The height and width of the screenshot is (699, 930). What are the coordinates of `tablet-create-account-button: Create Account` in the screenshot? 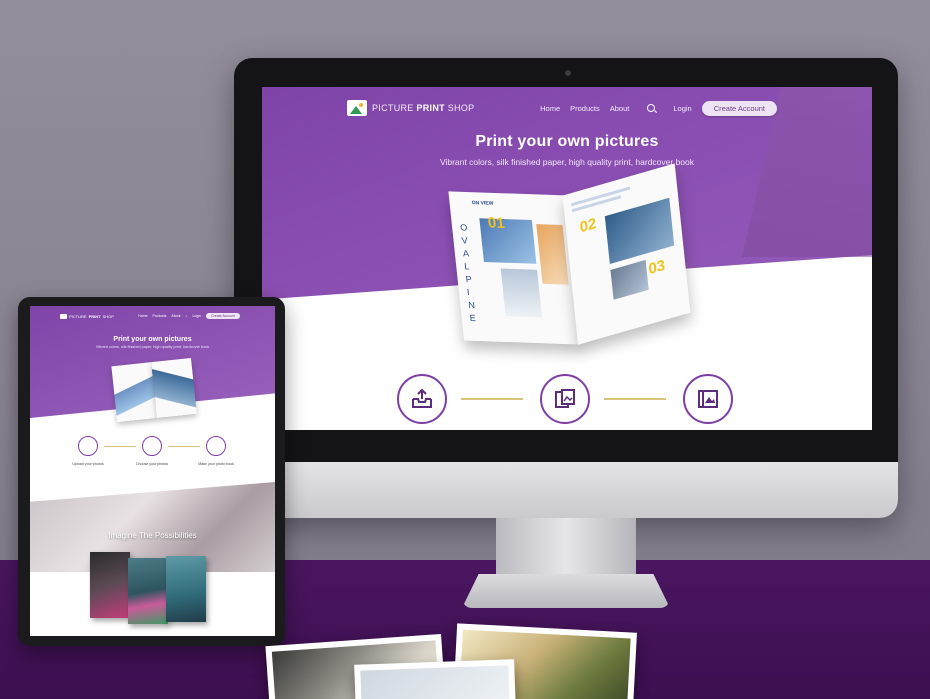 It's located at (223, 316).